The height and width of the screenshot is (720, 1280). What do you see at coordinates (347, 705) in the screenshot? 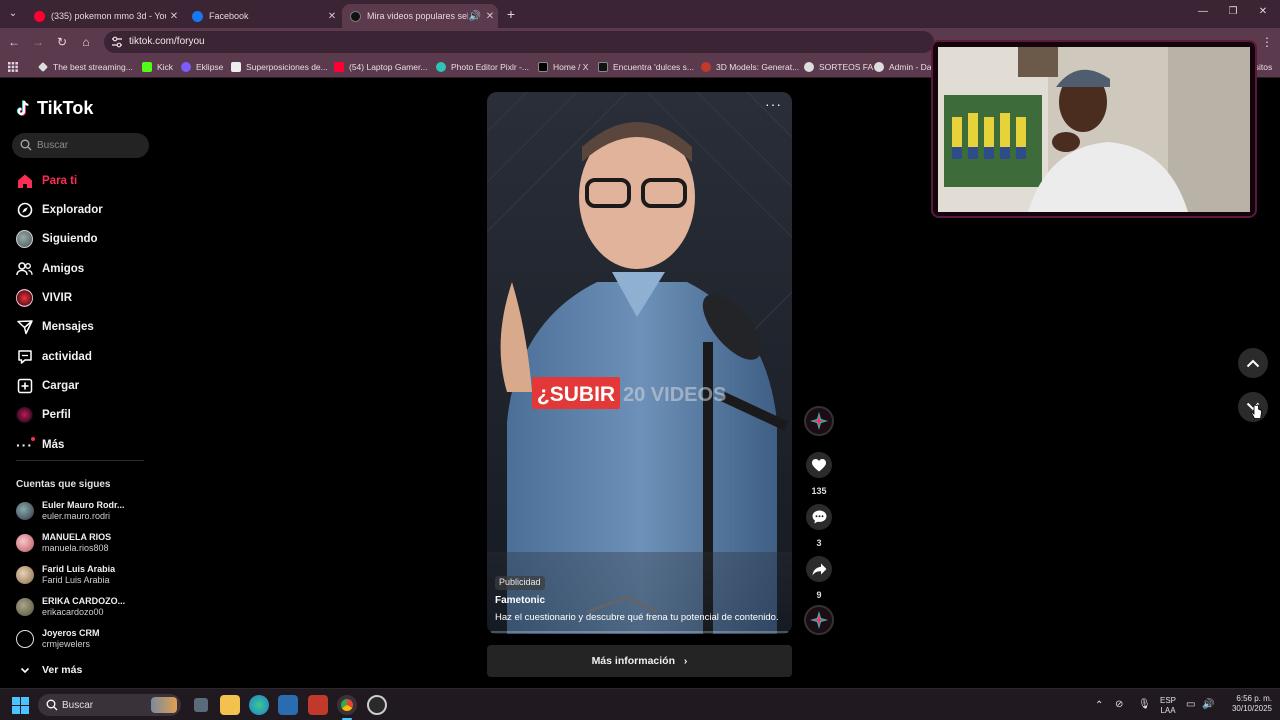
I see `chrome-icon` at bounding box center [347, 705].